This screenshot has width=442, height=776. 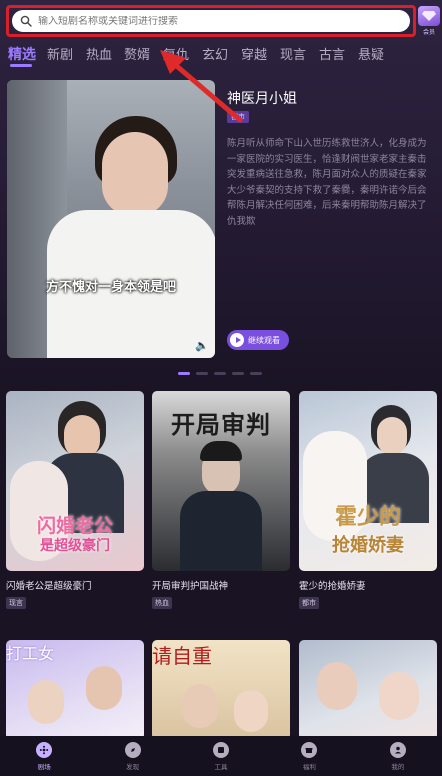 I want to click on search-input, so click(x=208, y=21).